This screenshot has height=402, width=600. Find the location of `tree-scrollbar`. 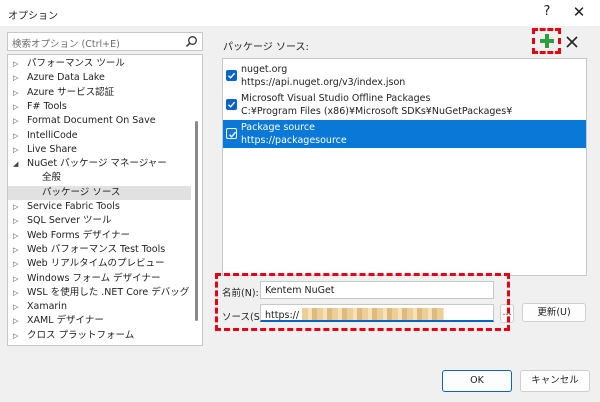

tree-scrollbar is located at coordinates (196, 200).